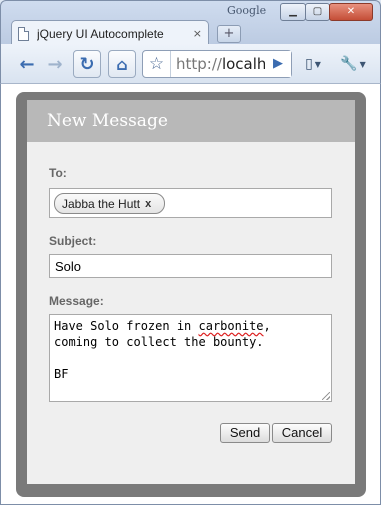  I want to click on recipient-token: Jabba the Hutt x, so click(109, 203).